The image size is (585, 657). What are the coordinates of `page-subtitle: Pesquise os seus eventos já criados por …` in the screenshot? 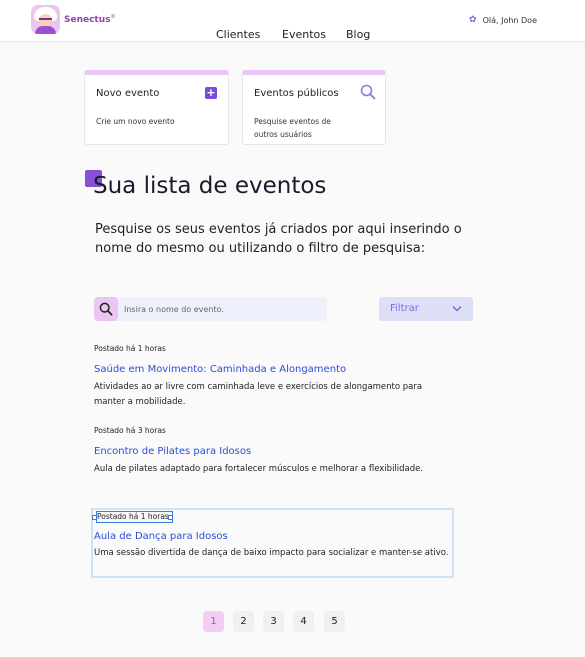 It's located at (278, 239).